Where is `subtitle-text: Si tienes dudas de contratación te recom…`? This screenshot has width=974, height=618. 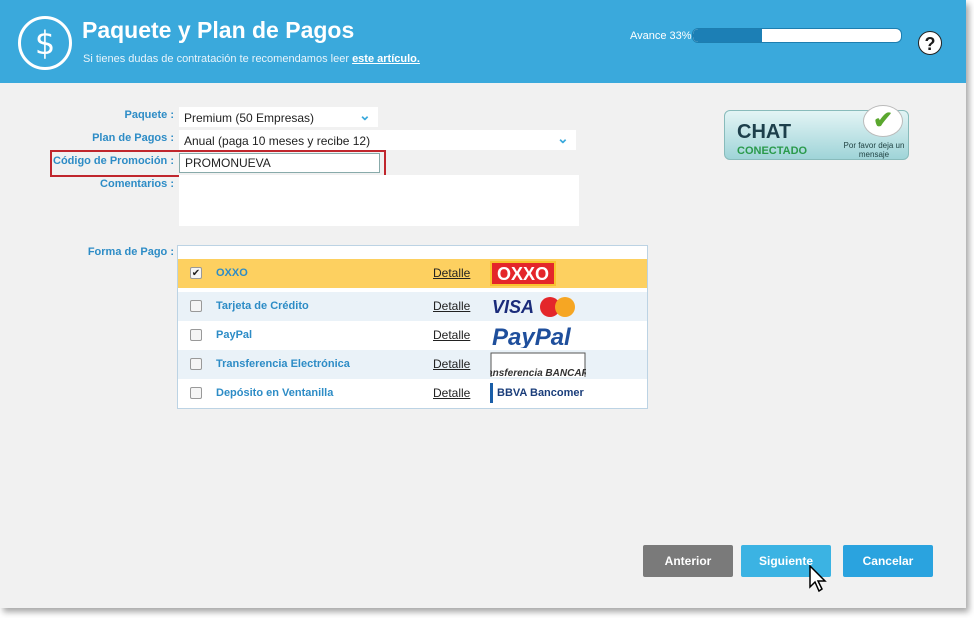
subtitle-text: Si tienes dudas de contratación te recom… is located at coordinates (216, 59).